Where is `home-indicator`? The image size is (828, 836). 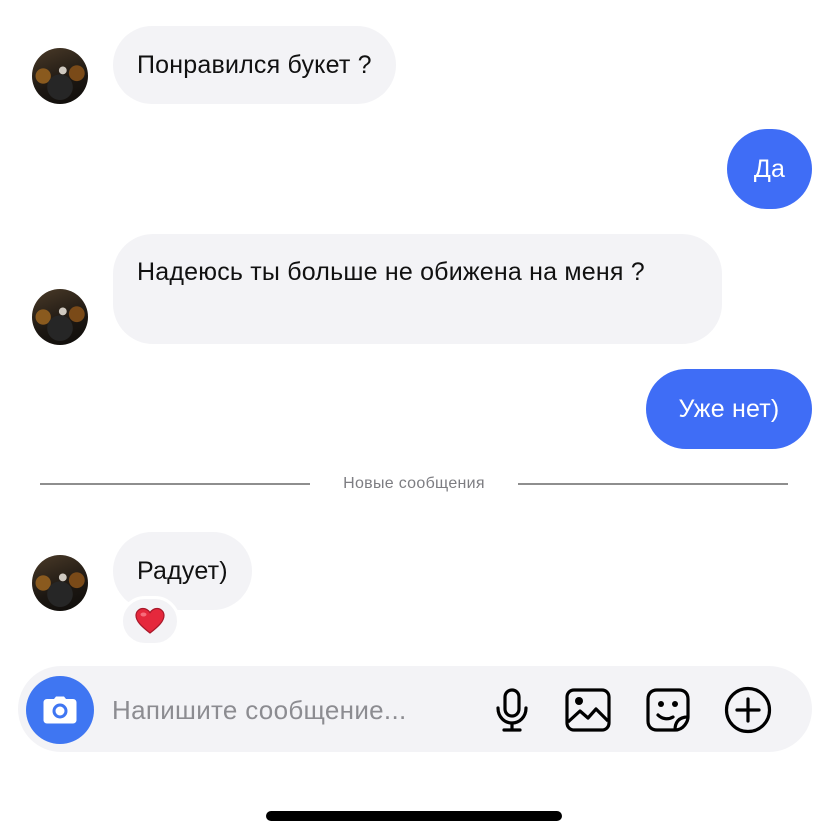
home-indicator is located at coordinates (414, 816).